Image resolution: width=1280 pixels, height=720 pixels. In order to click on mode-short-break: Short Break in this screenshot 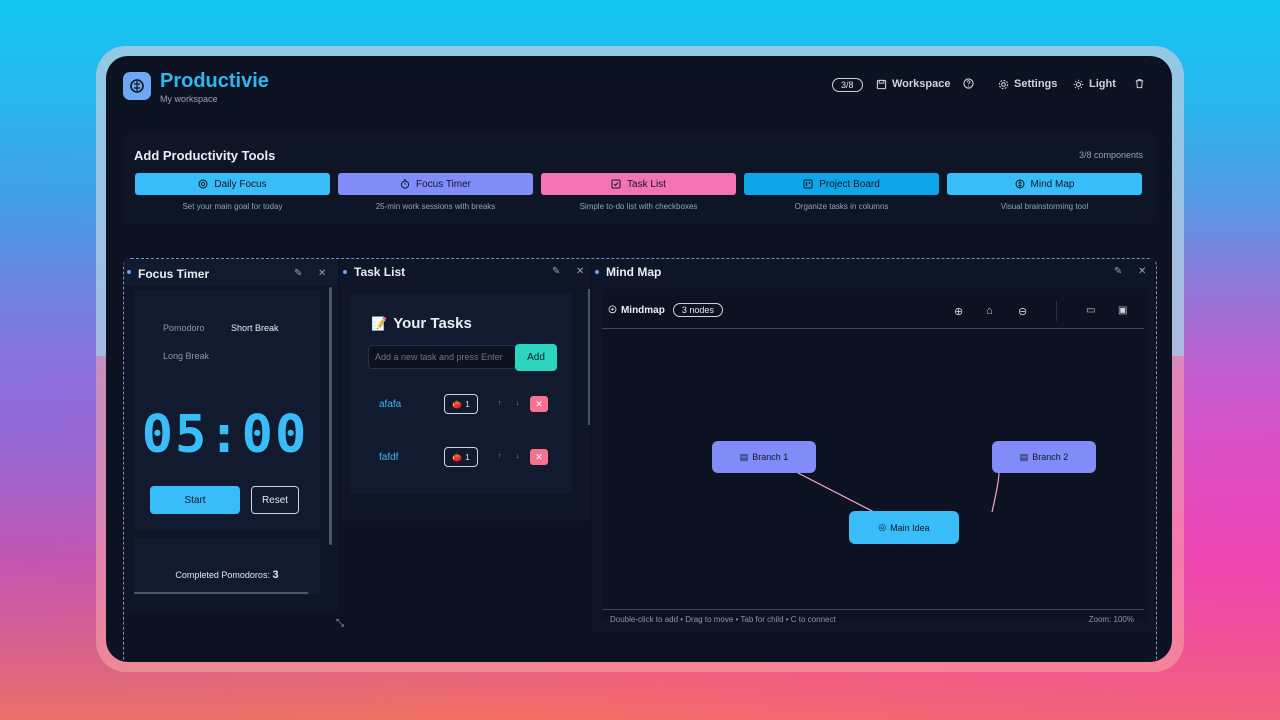, I will do `click(255, 328)`.